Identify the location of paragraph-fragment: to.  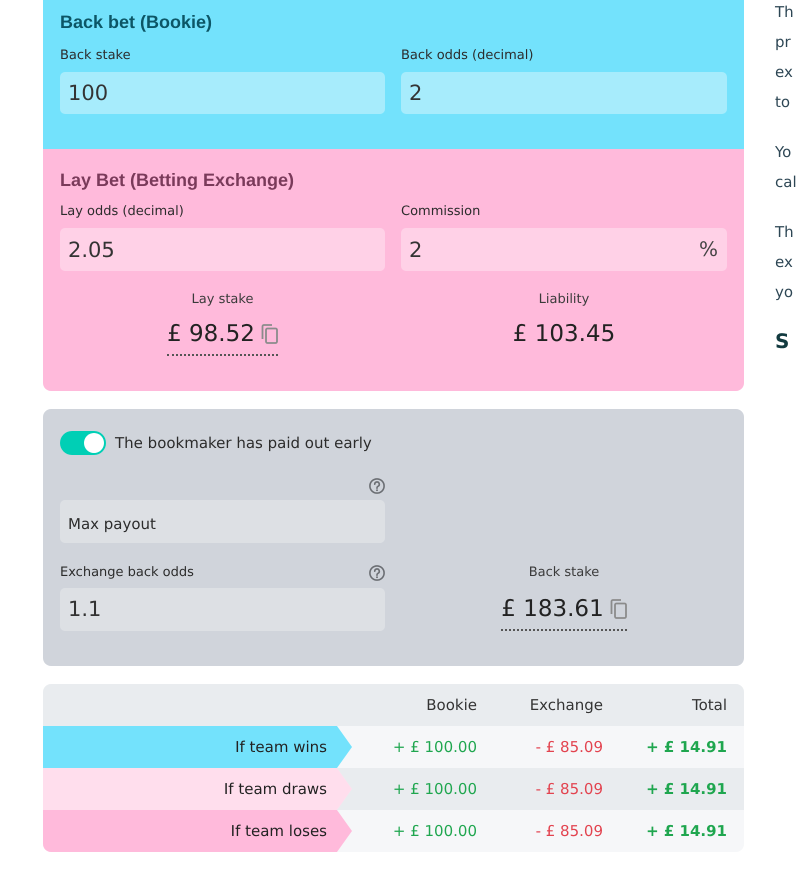
(782, 102).